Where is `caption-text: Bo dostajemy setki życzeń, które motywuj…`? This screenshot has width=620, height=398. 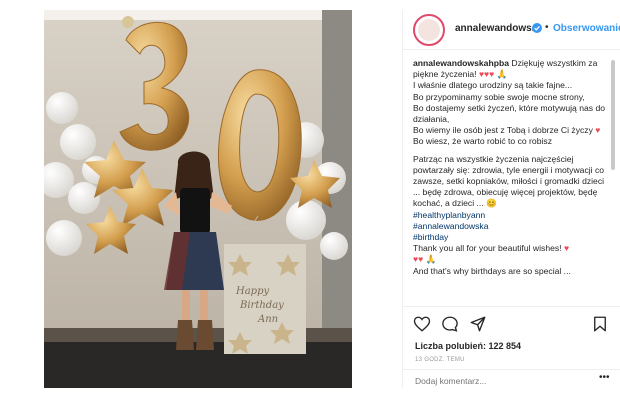
caption-text: Bo dostajemy setki życzeń, które motywuj… is located at coordinates (509, 113).